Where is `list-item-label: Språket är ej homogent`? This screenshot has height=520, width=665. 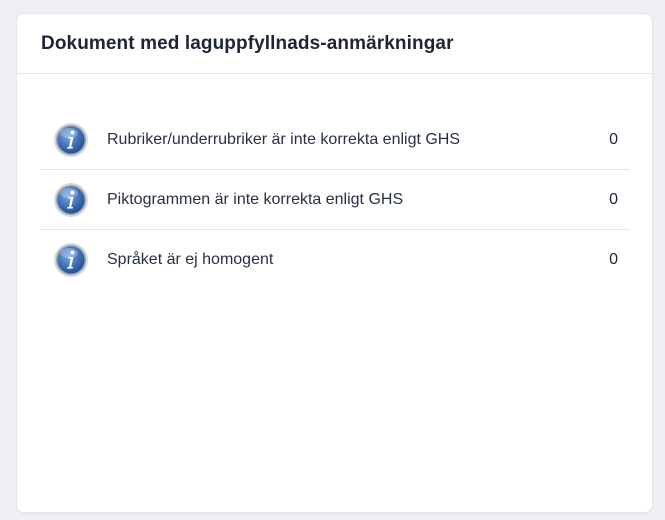 list-item-label: Språket är ej homogent is located at coordinates (190, 259).